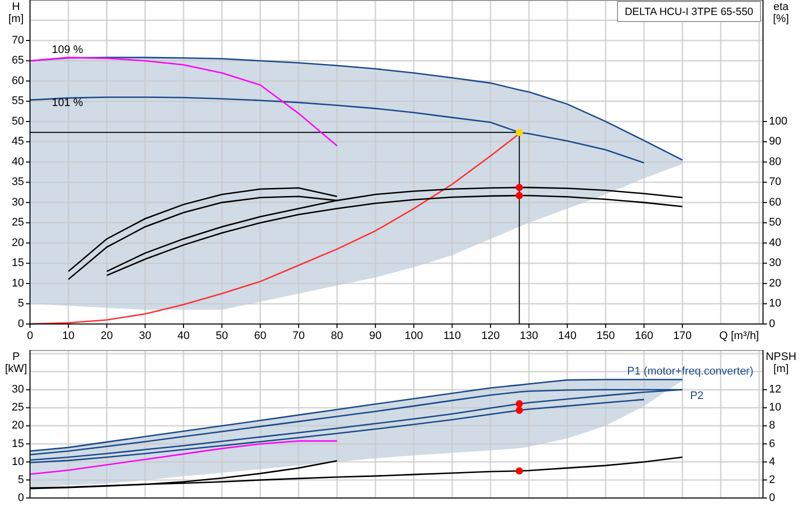 Image resolution: width=800 pixels, height=520 pixels. What do you see at coordinates (772, 462) in the screenshot?
I see `axis-tick-label: 4` at bounding box center [772, 462].